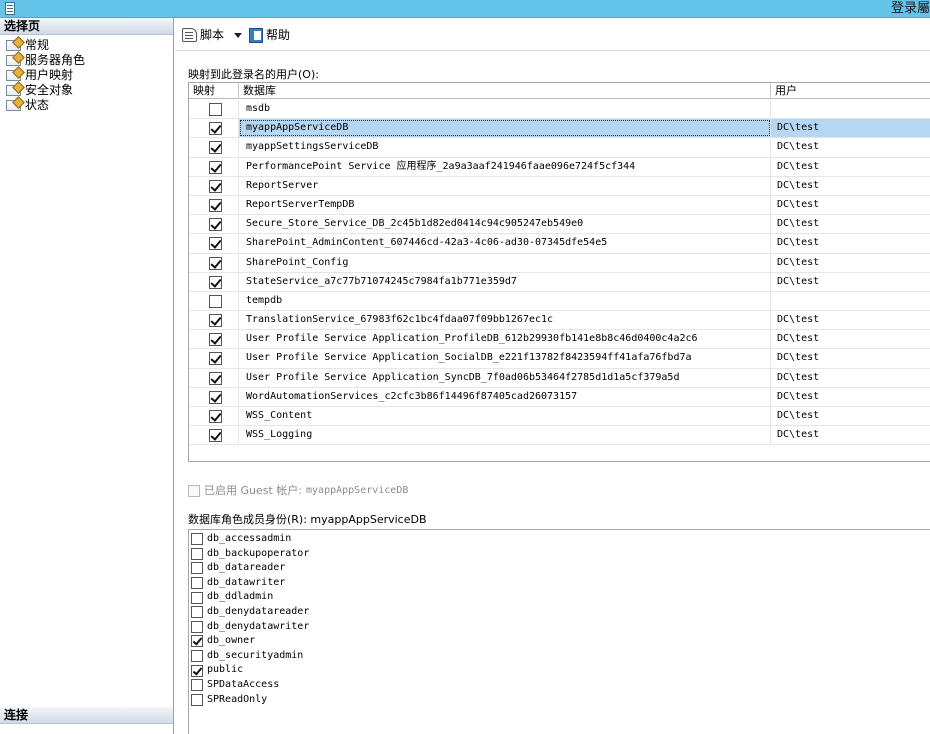  Describe the element at coordinates (269, 35) in the screenshot. I see `help-button: 帮助` at that location.